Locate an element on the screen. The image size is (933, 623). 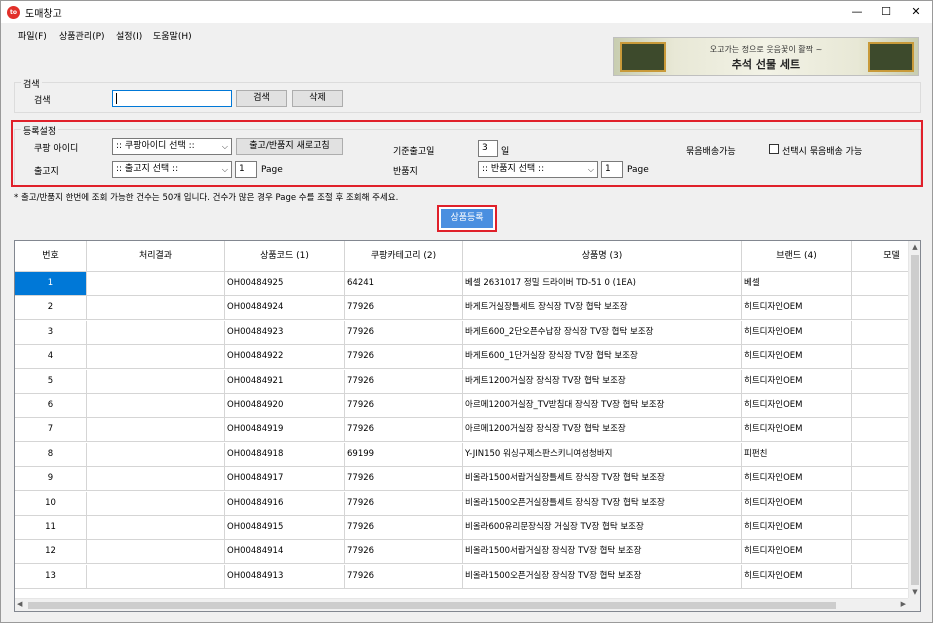
cell-no: 7 is located at coordinates (51, 430).